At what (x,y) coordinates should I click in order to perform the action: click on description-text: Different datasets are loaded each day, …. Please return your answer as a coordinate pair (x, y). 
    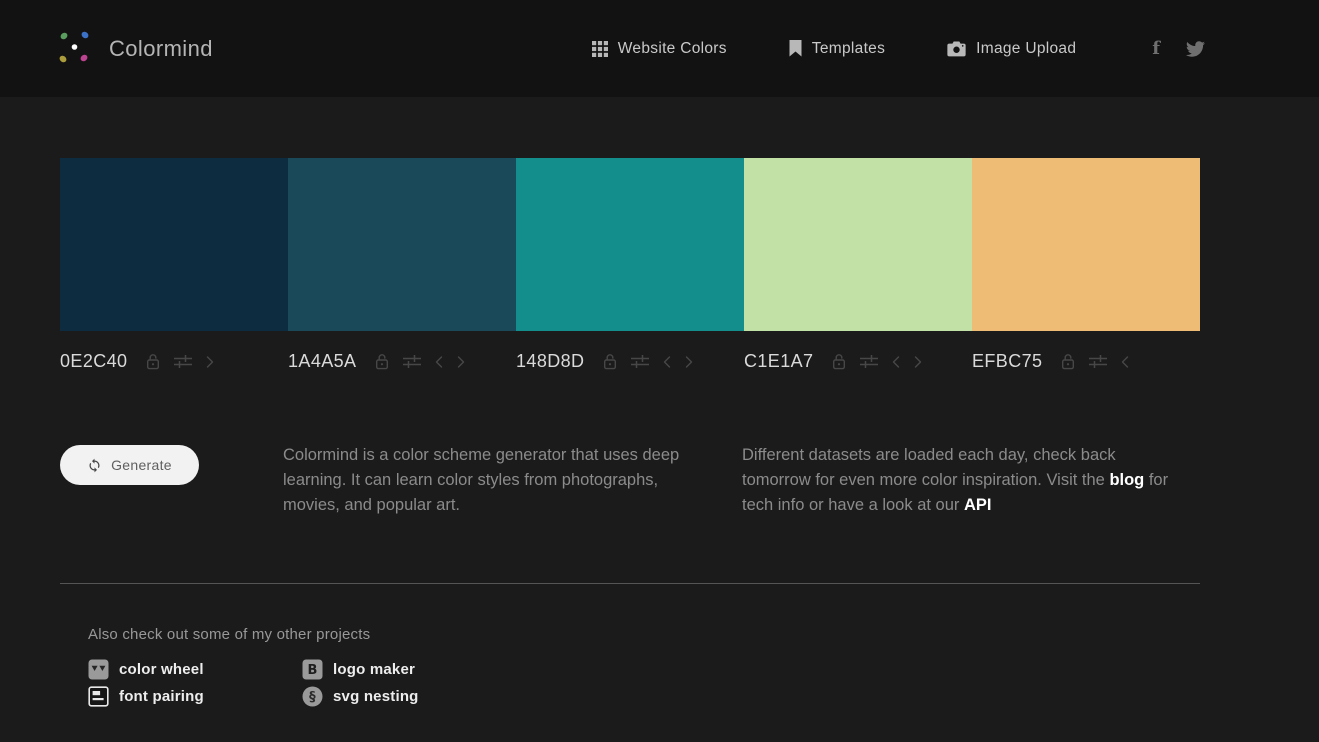
    Looking at the image, I should click on (929, 467).